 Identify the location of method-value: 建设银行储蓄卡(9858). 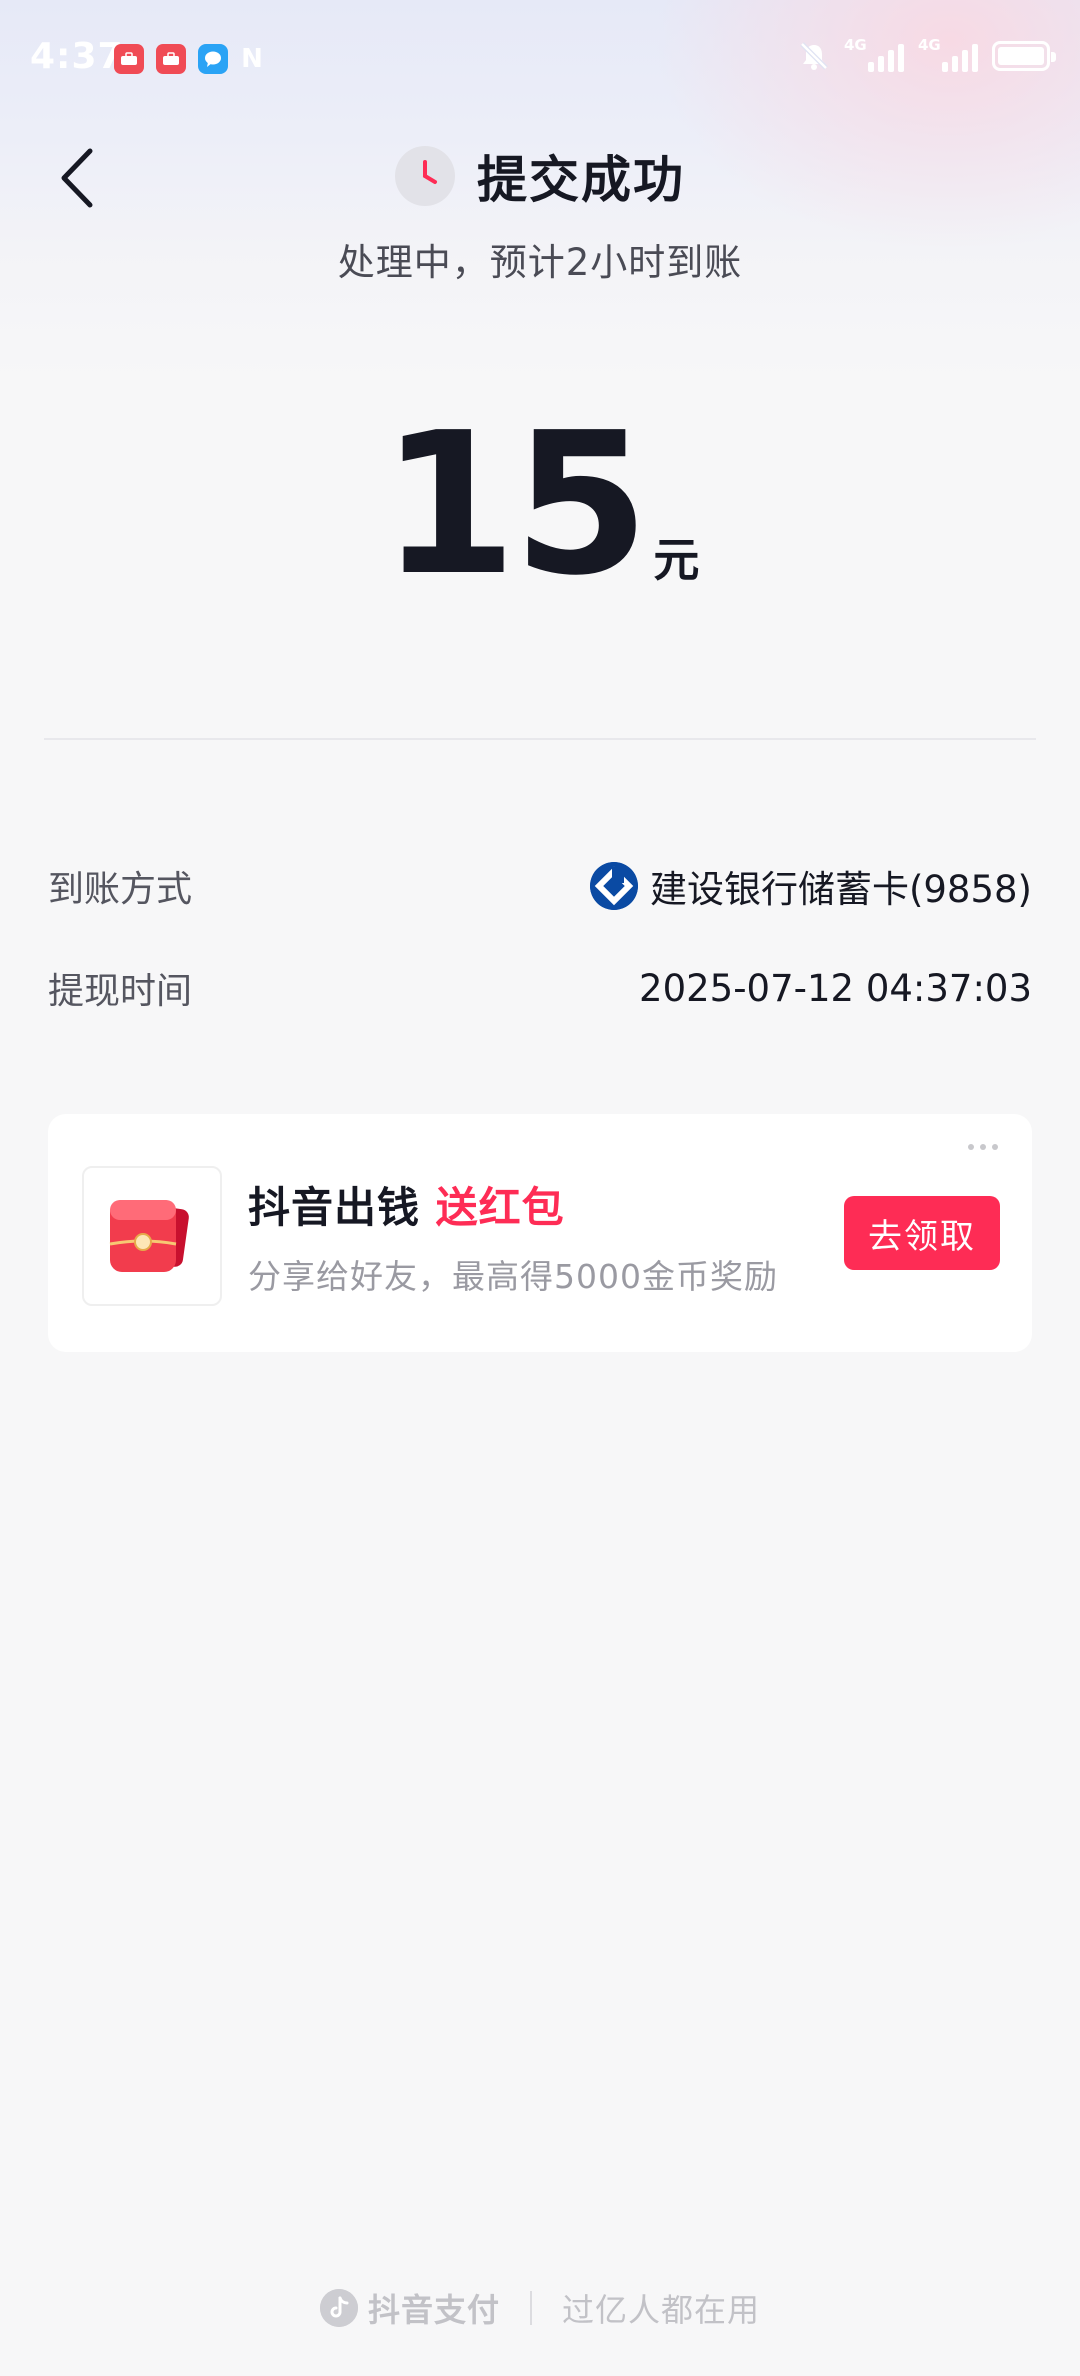
(810, 886).